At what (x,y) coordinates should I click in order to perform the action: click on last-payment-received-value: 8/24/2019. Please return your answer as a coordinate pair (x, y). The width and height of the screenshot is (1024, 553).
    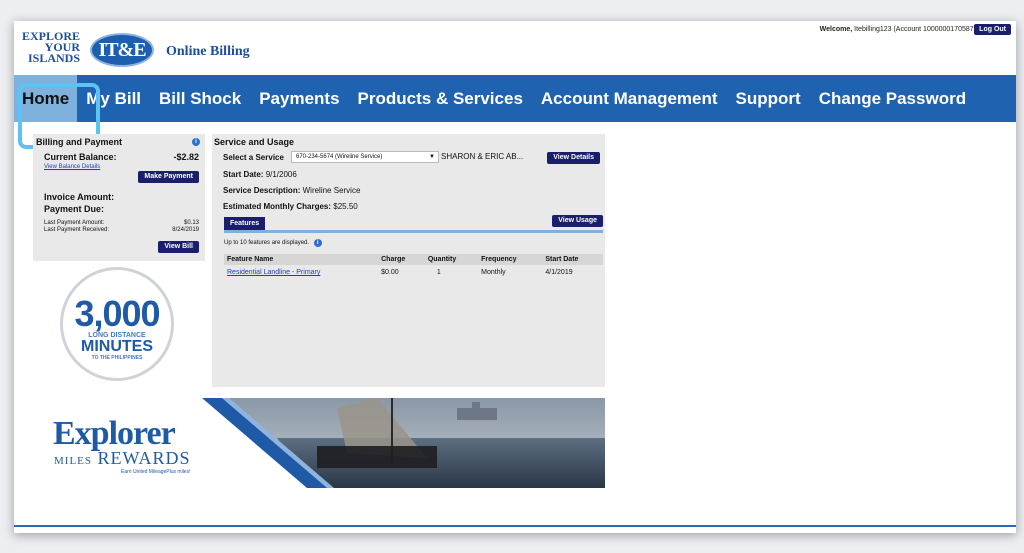
    Looking at the image, I should click on (185, 230).